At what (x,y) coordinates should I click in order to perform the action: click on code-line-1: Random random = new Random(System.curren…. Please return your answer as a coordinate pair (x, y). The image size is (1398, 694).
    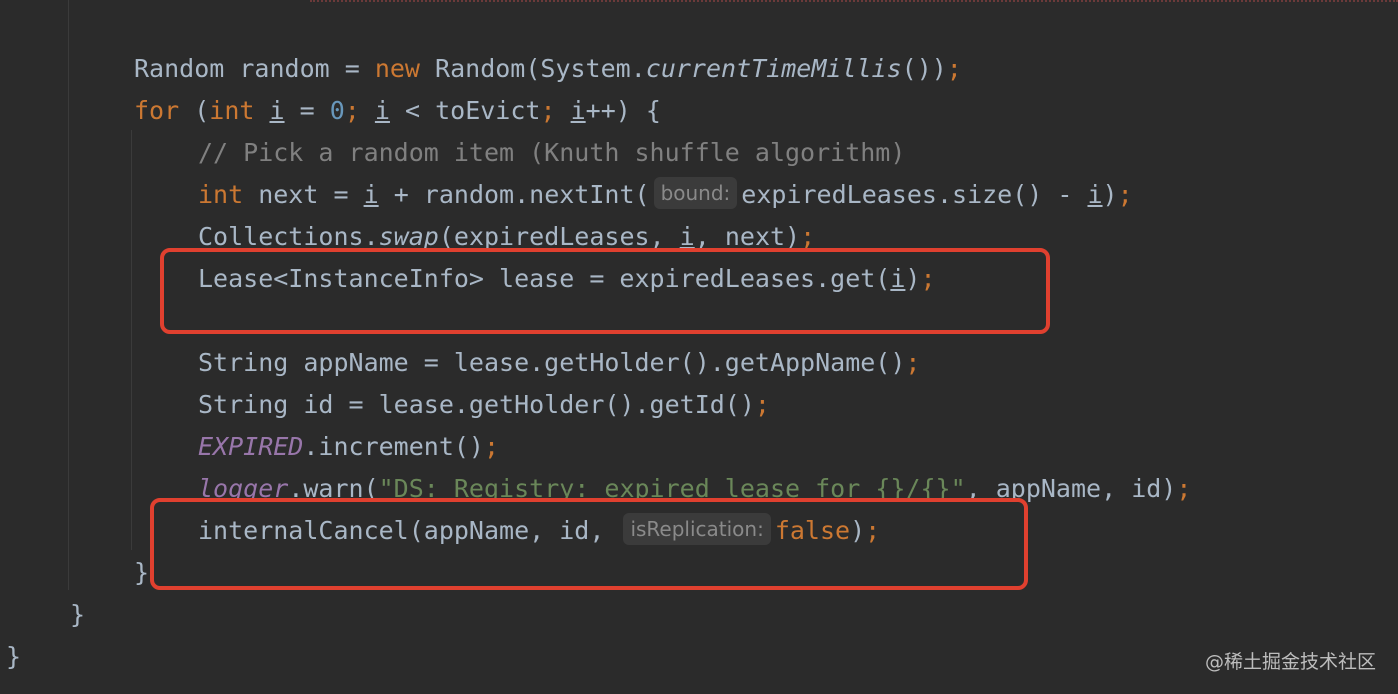
    Looking at the image, I should click on (548, 69).